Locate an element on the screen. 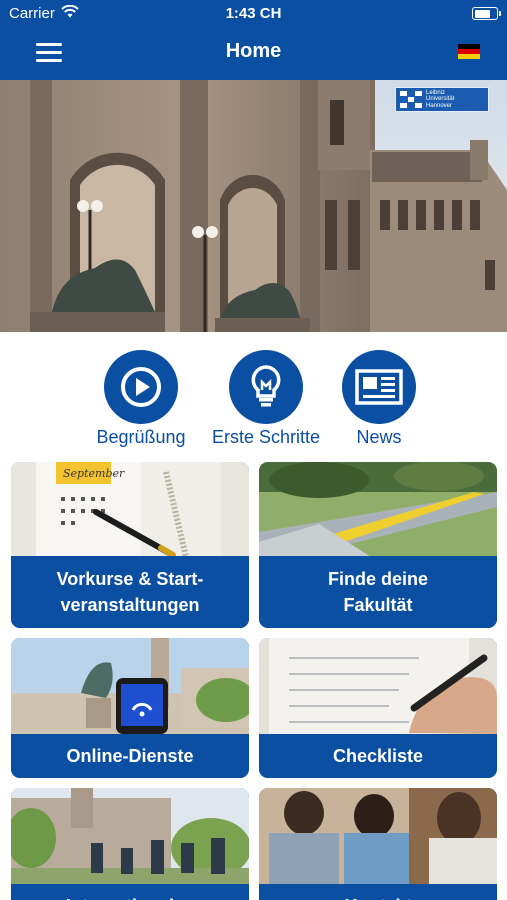 Image resolution: width=507 pixels, height=900 pixels. status-bar: Carrier 1:43 CH is located at coordinates (253, 14).